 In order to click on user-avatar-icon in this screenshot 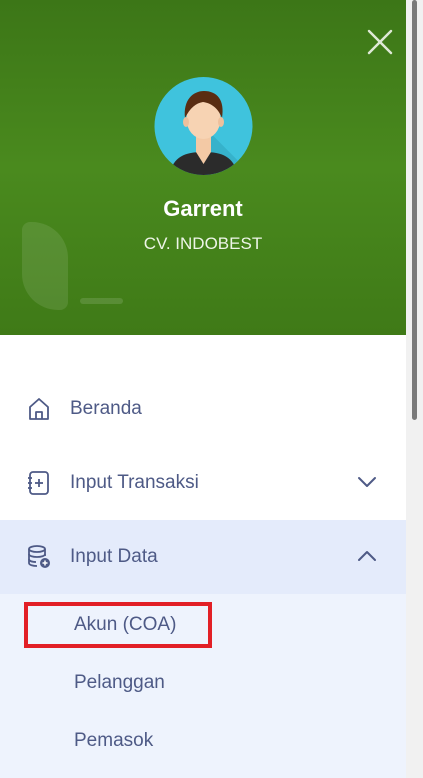, I will do `click(203, 126)`.